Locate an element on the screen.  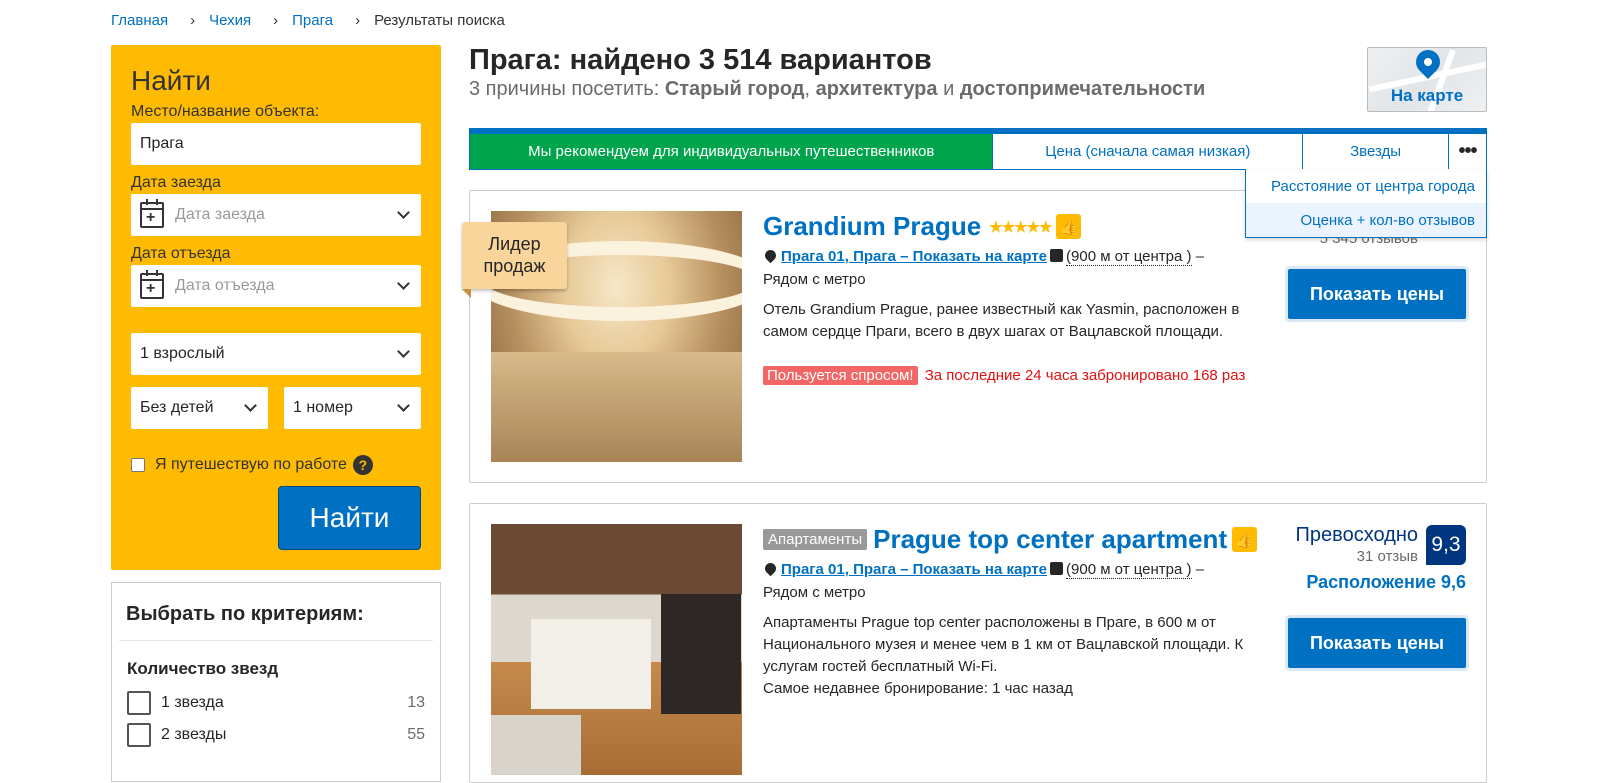
children-select: Без детей is located at coordinates (199, 408).